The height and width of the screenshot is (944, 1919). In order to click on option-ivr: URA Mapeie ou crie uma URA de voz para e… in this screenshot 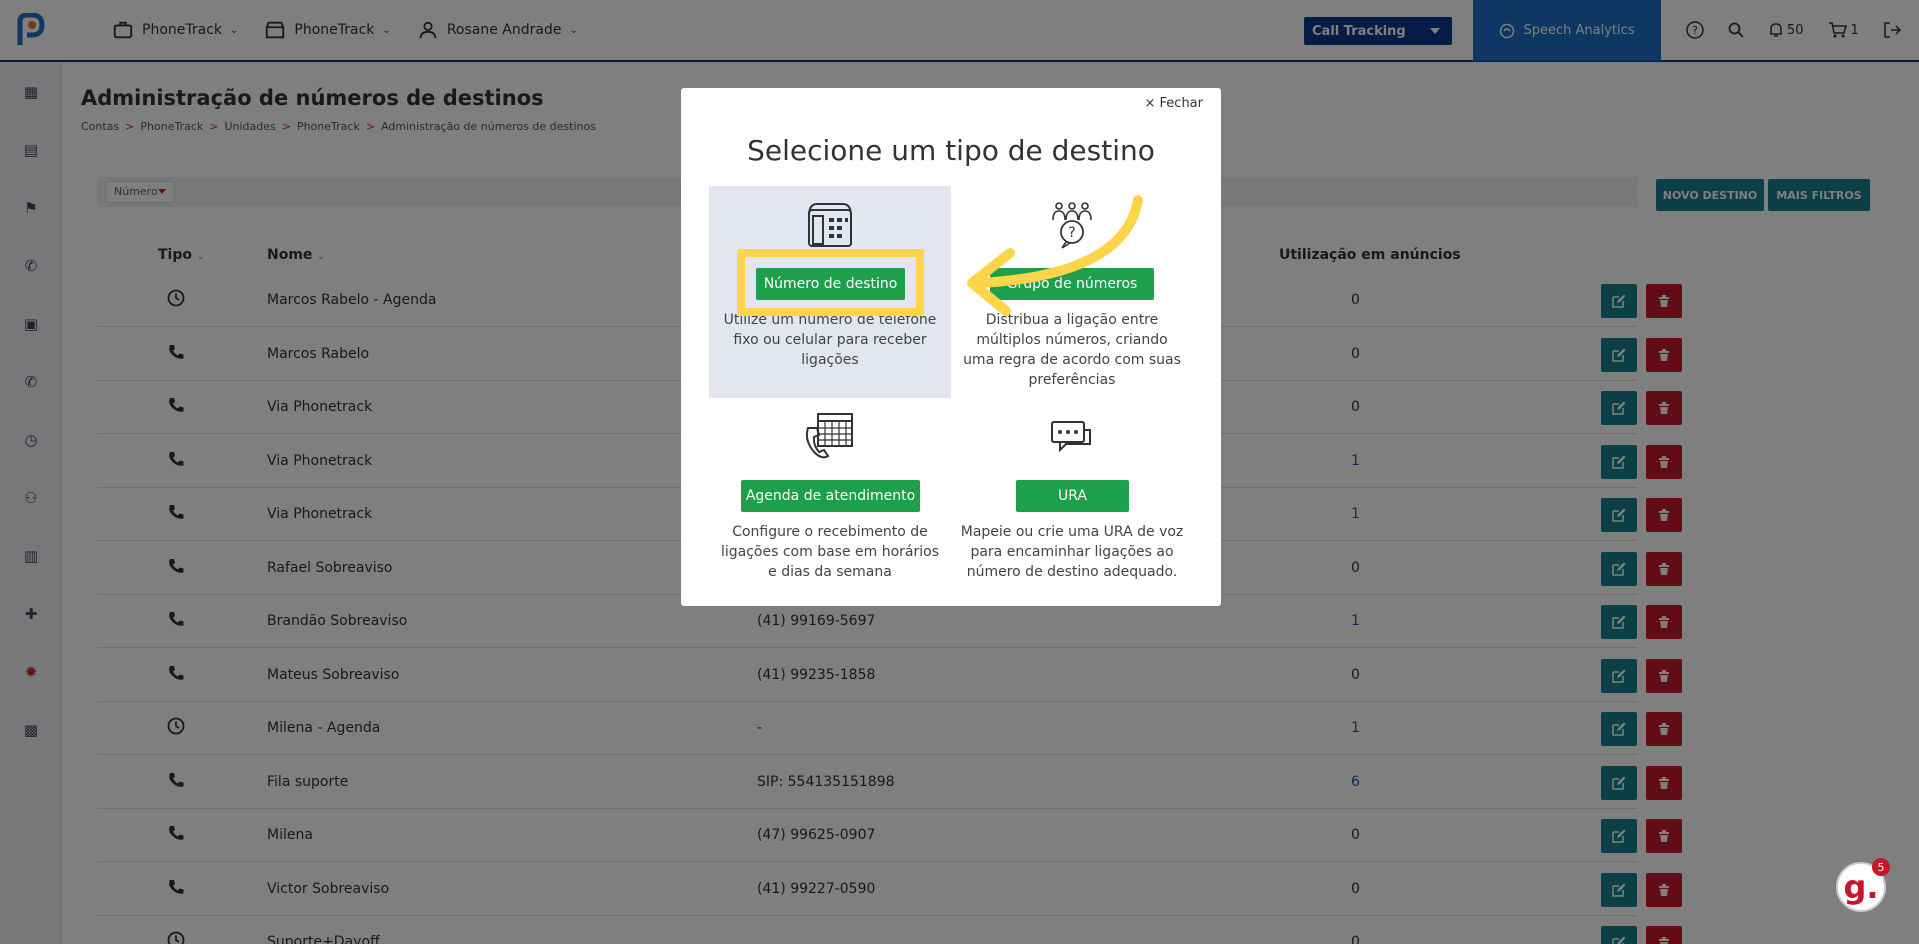, I will do `click(1072, 500)`.